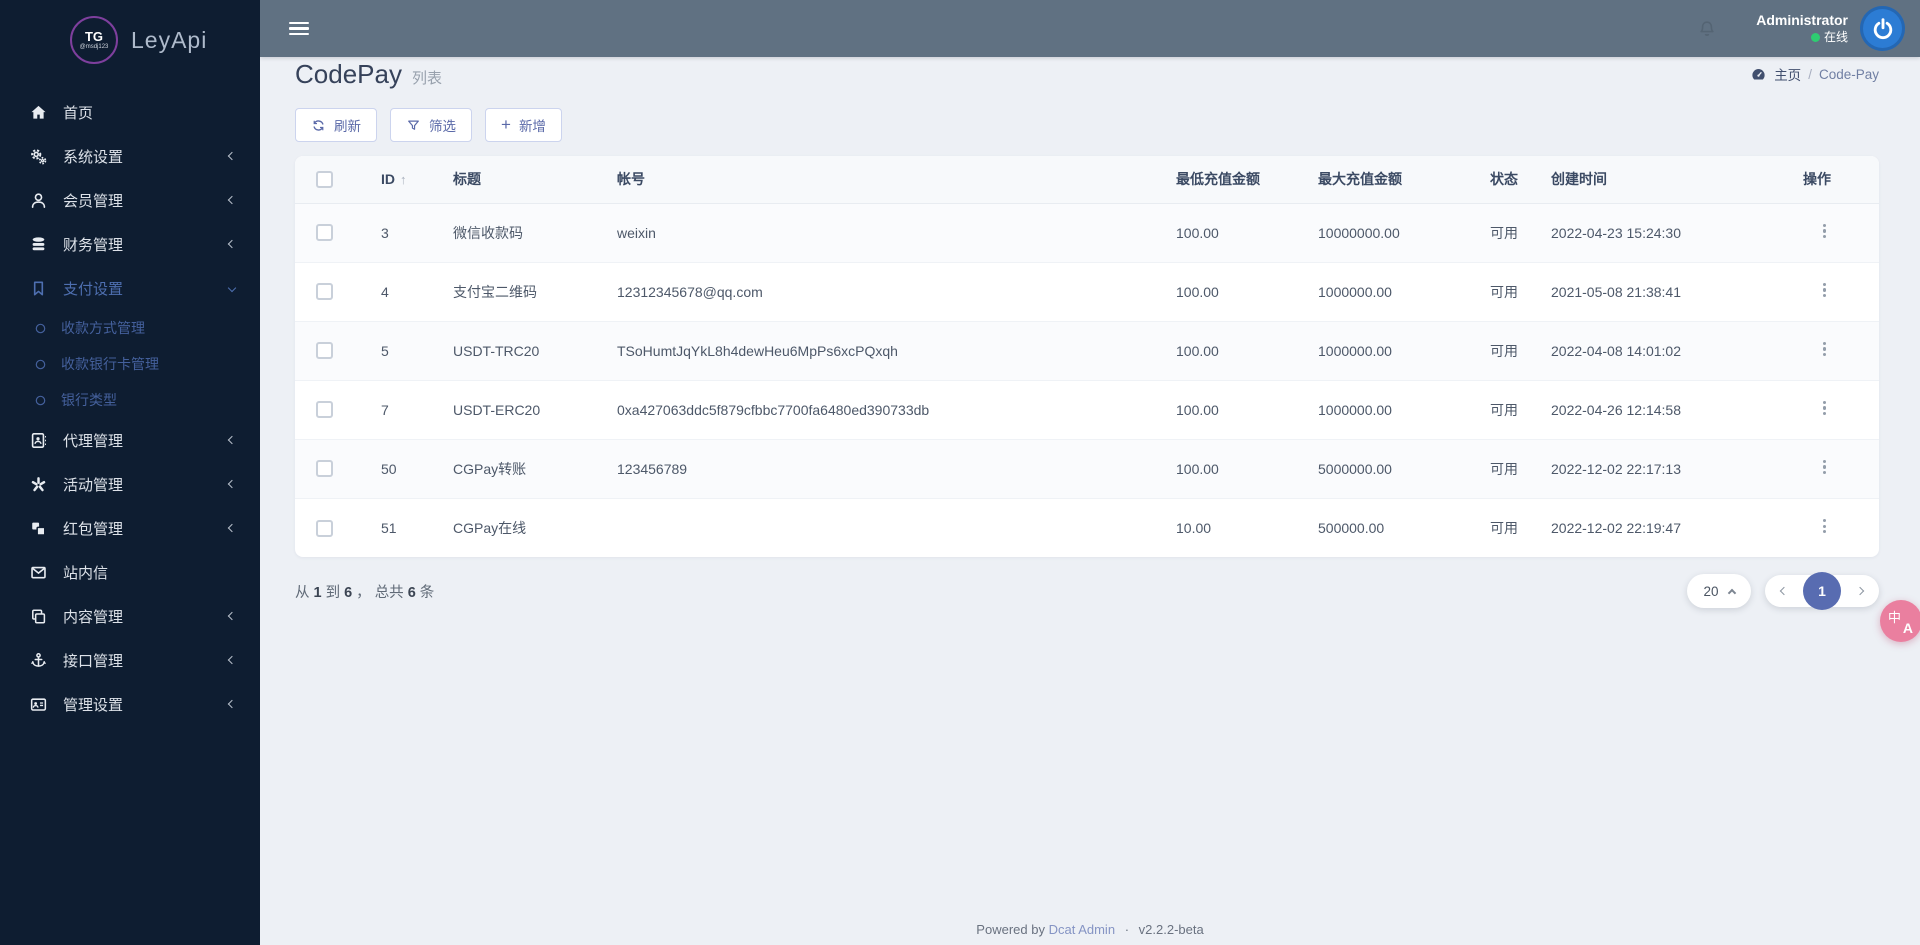  Describe the element at coordinates (495, 291) in the screenshot. I see `cell-title: 支付宝二维码` at that location.